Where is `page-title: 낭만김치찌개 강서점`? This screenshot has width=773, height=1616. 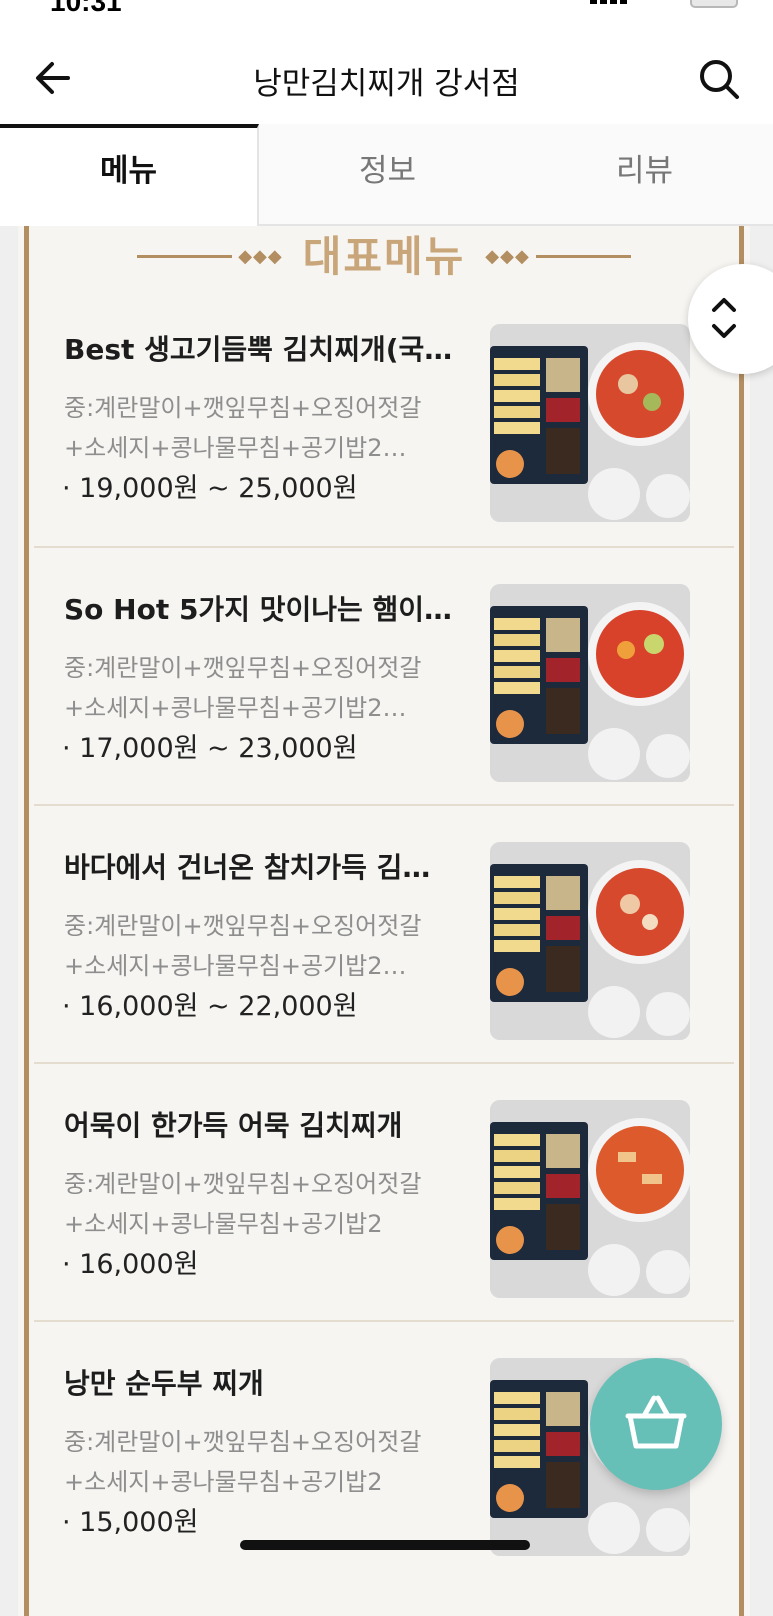
page-title: 낭만김치찌개 강서점 is located at coordinates (386, 84).